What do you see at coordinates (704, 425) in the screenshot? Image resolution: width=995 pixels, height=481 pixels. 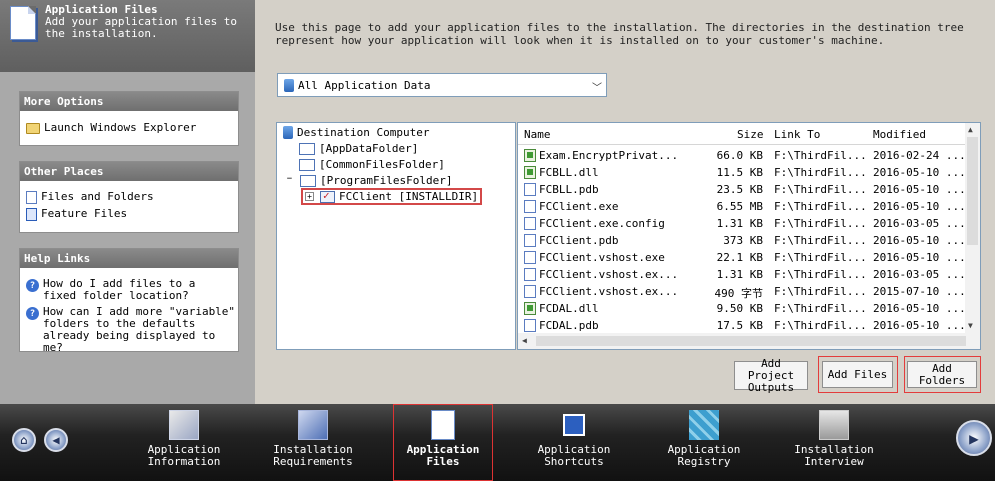 I see `application-registry-icon` at bounding box center [704, 425].